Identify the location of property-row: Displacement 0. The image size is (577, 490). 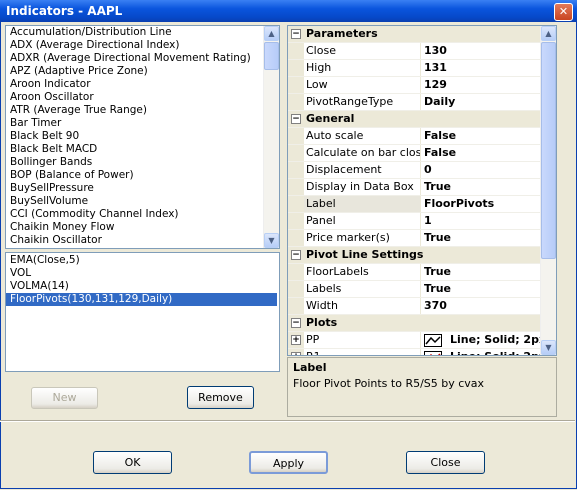
(414, 170).